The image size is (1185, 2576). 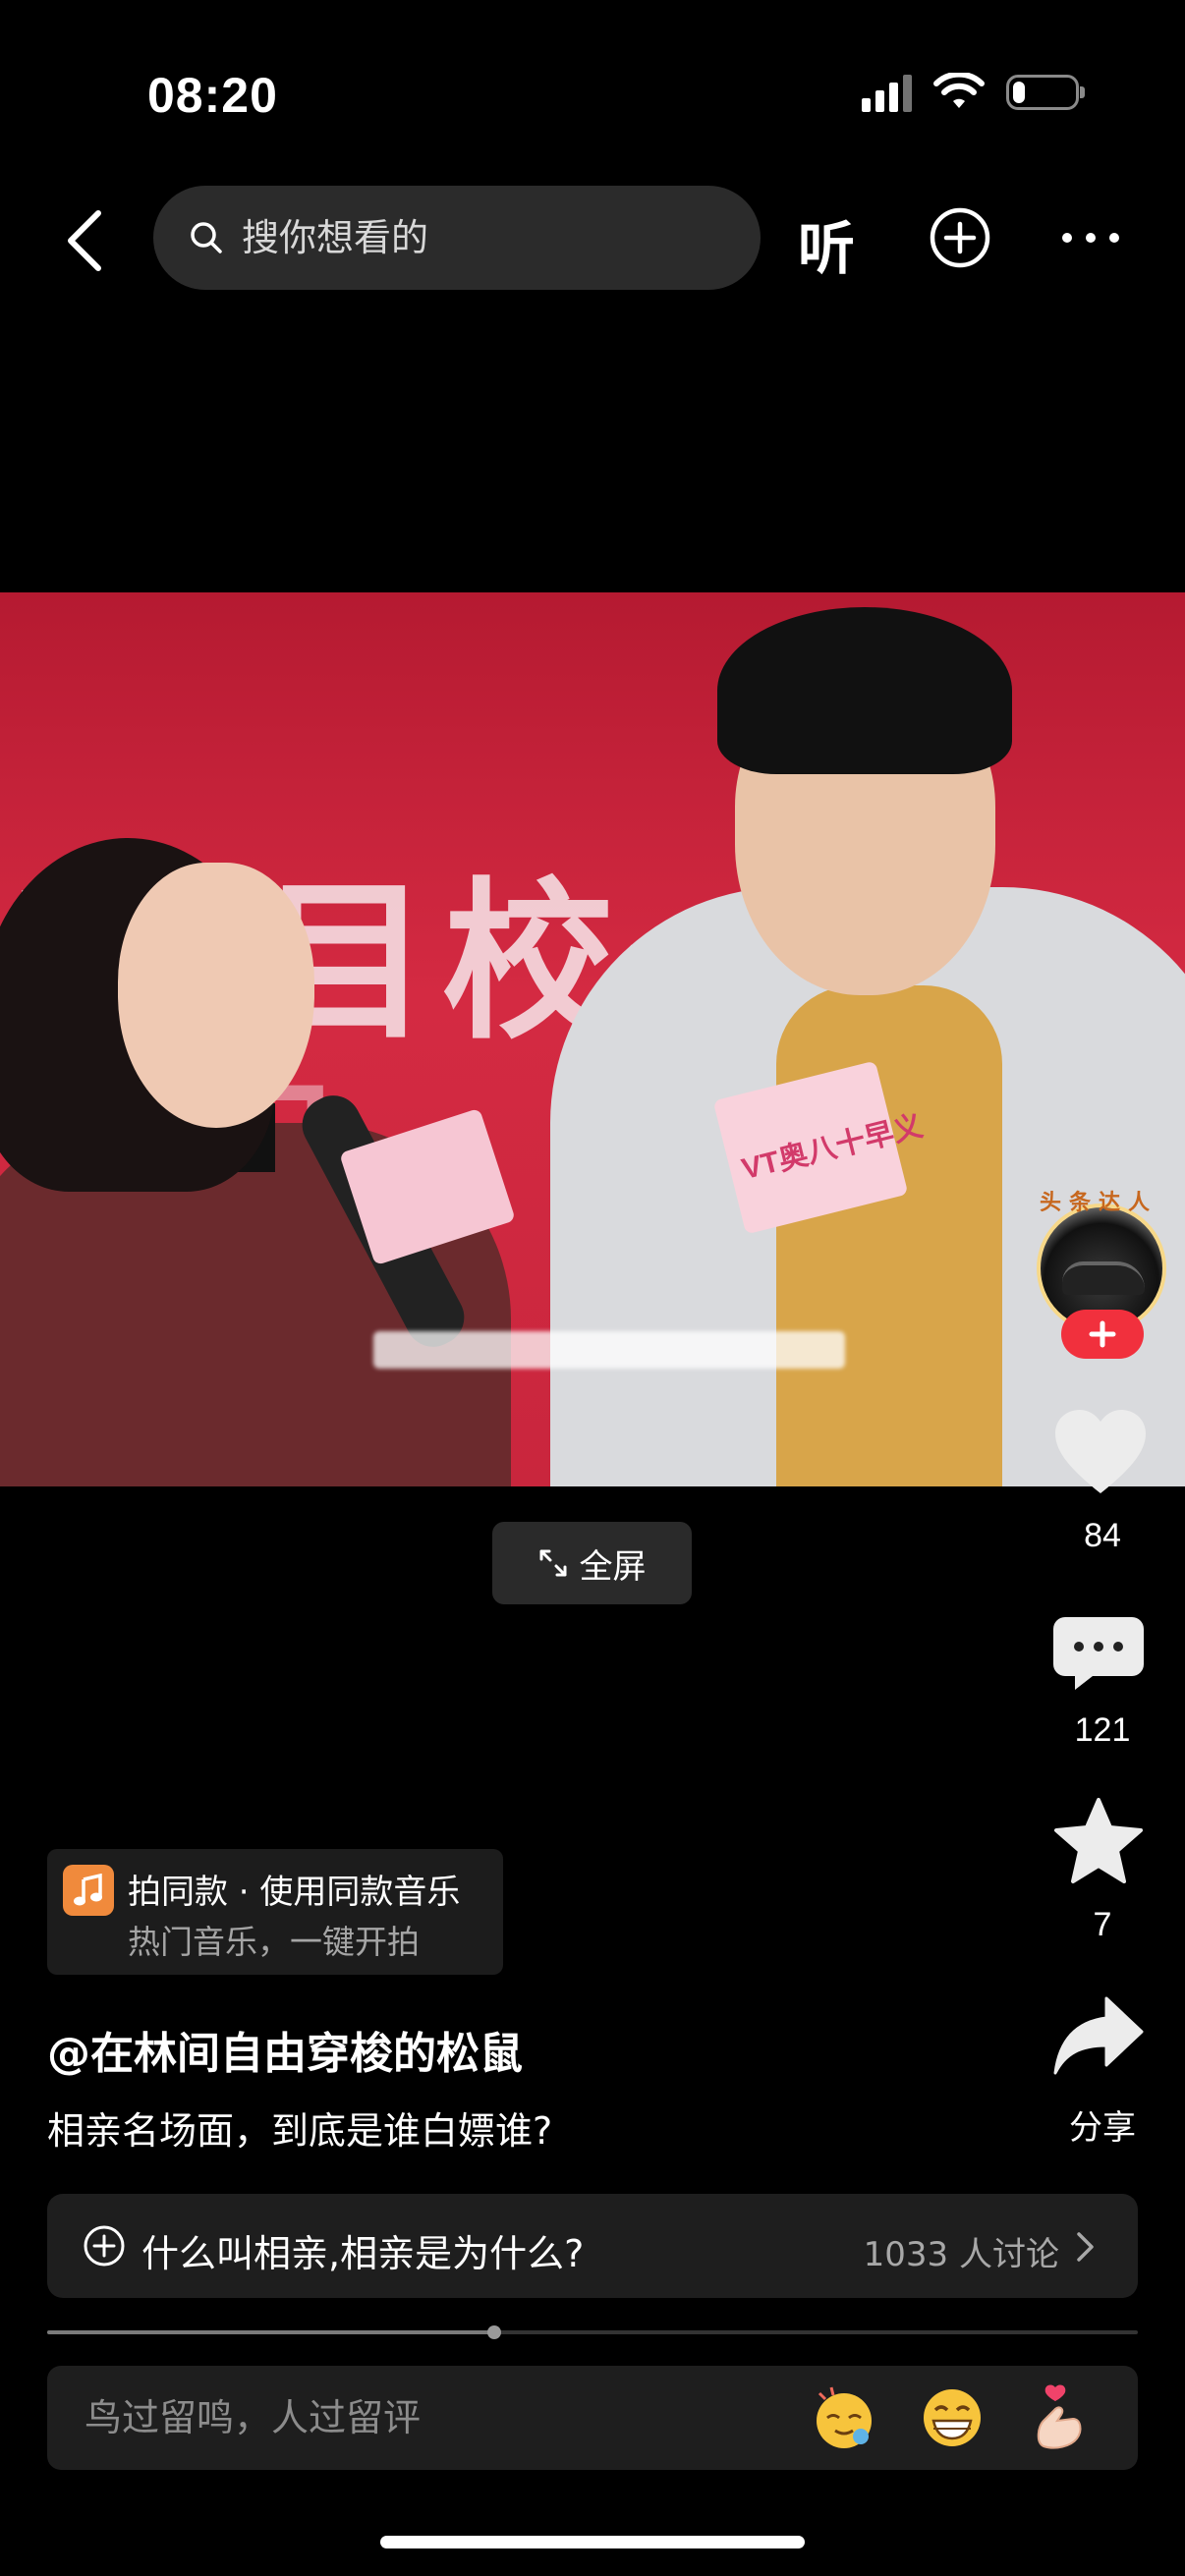 I want to click on topic-title: 什么叫相亲,相亲是为什么?, so click(x=363, y=2253).